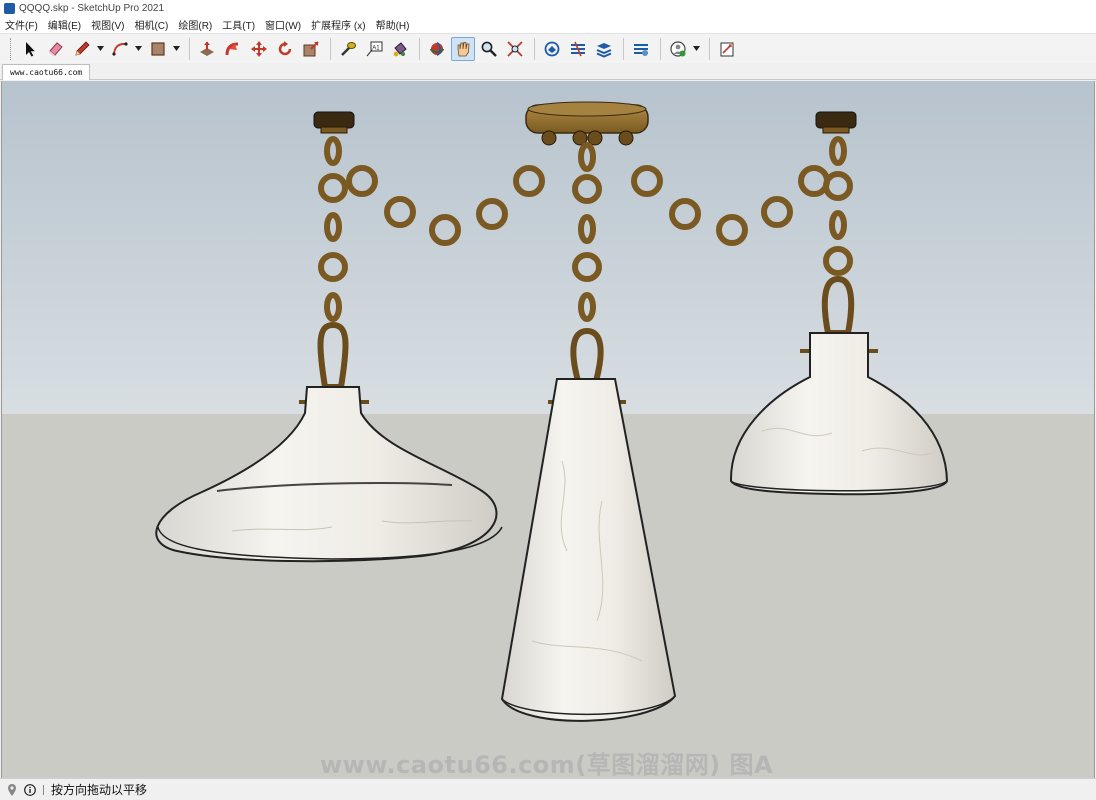  Describe the element at coordinates (548, 71) in the screenshot. I see `scene-tabs-bar: www.caotu66.com` at that location.